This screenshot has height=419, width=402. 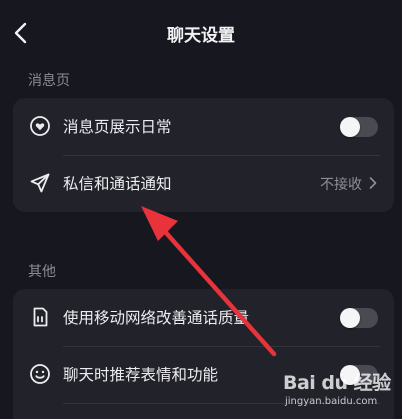 What do you see at coordinates (117, 127) in the screenshot?
I see `settings-row-label: 消息页展示日常` at bounding box center [117, 127].